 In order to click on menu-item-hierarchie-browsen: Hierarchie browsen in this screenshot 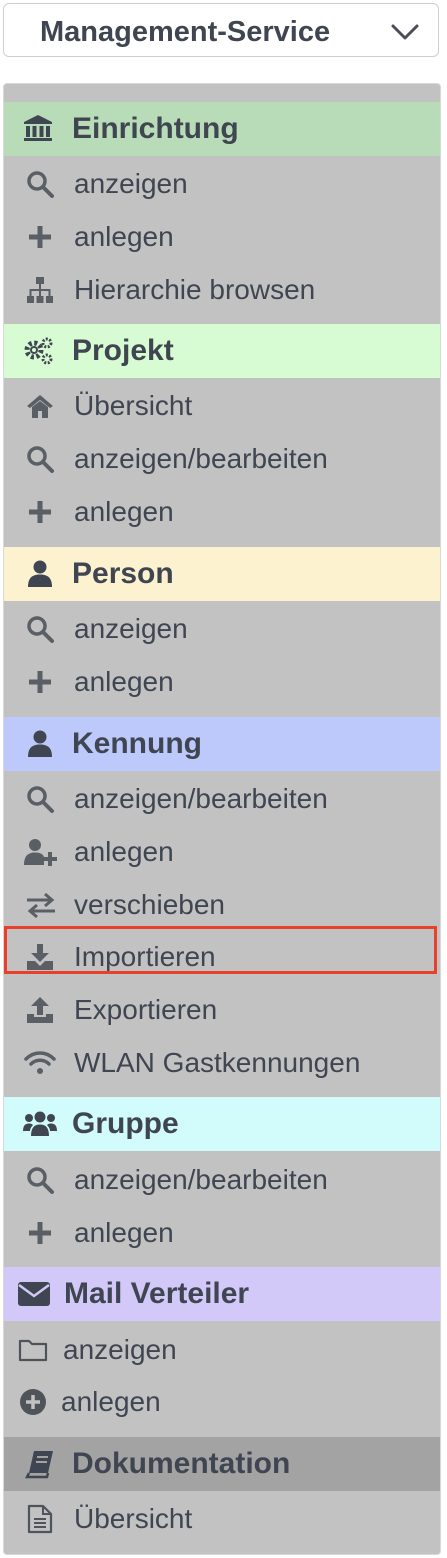, I will do `click(222, 290)`.